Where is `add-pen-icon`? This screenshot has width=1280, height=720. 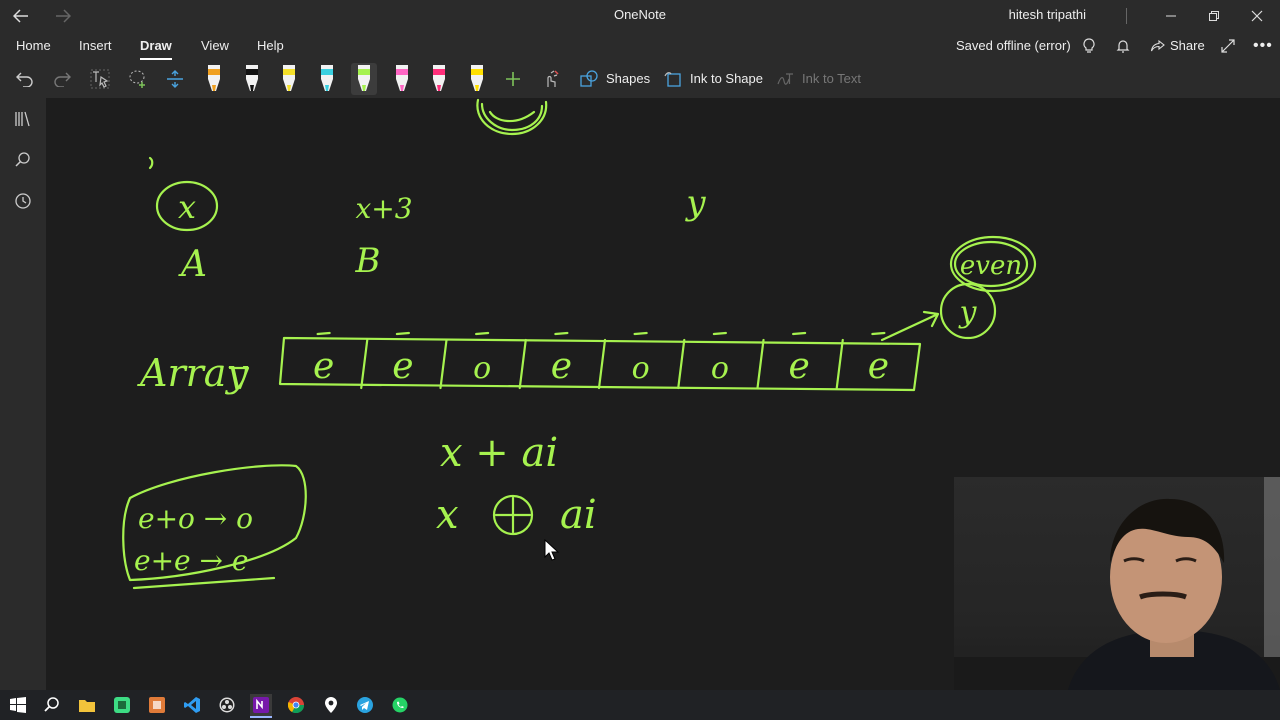 add-pen-icon is located at coordinates (513, 79).